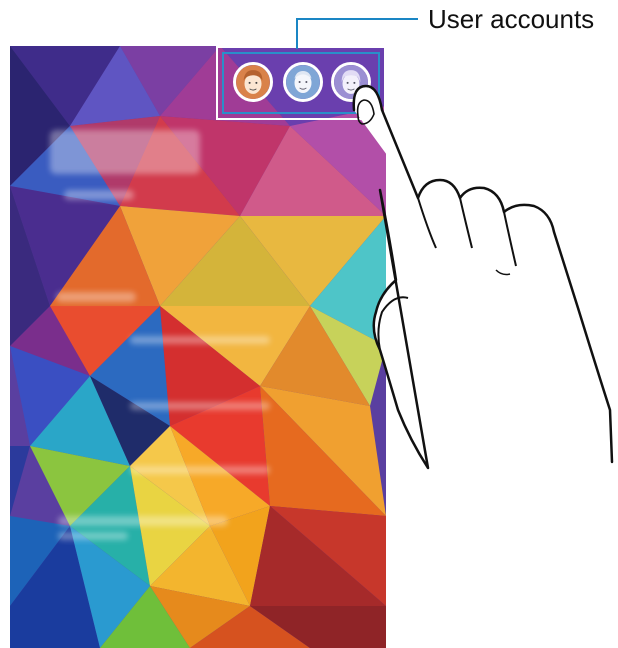  Describe the element at coordinates (511, 19) in the screenshot. I see `user-accounts-callout-label: User accounts` at that location.